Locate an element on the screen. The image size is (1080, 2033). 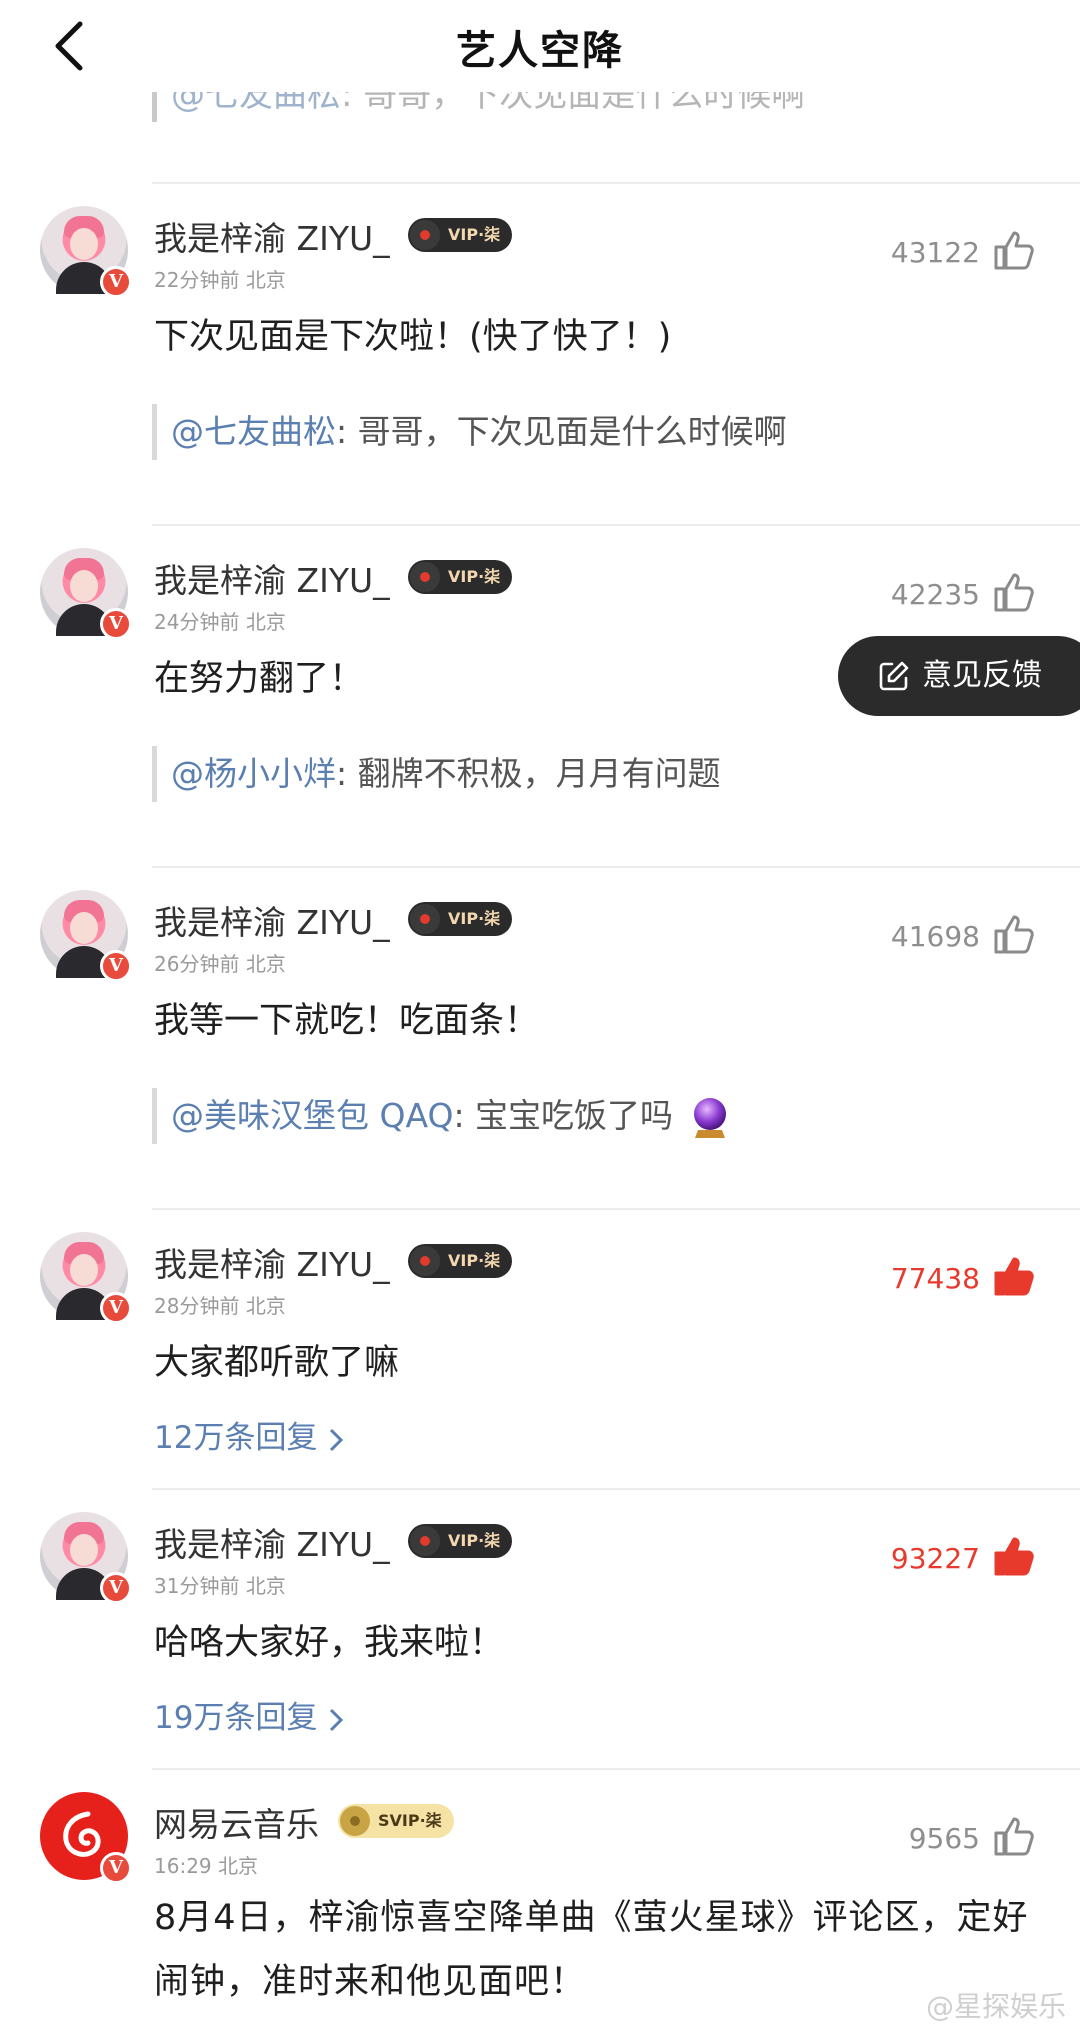
reply-text: : 哥哥，下次见面是什么时候啊 is located at coordinates (561, 431).